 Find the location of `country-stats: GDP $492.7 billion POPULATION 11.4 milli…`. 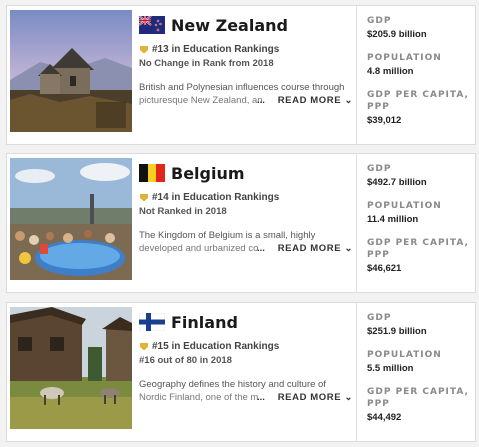

country-stats: GDP $492.7 billion POPULATION 11.4 milli… is located at coordinates (419, 224).